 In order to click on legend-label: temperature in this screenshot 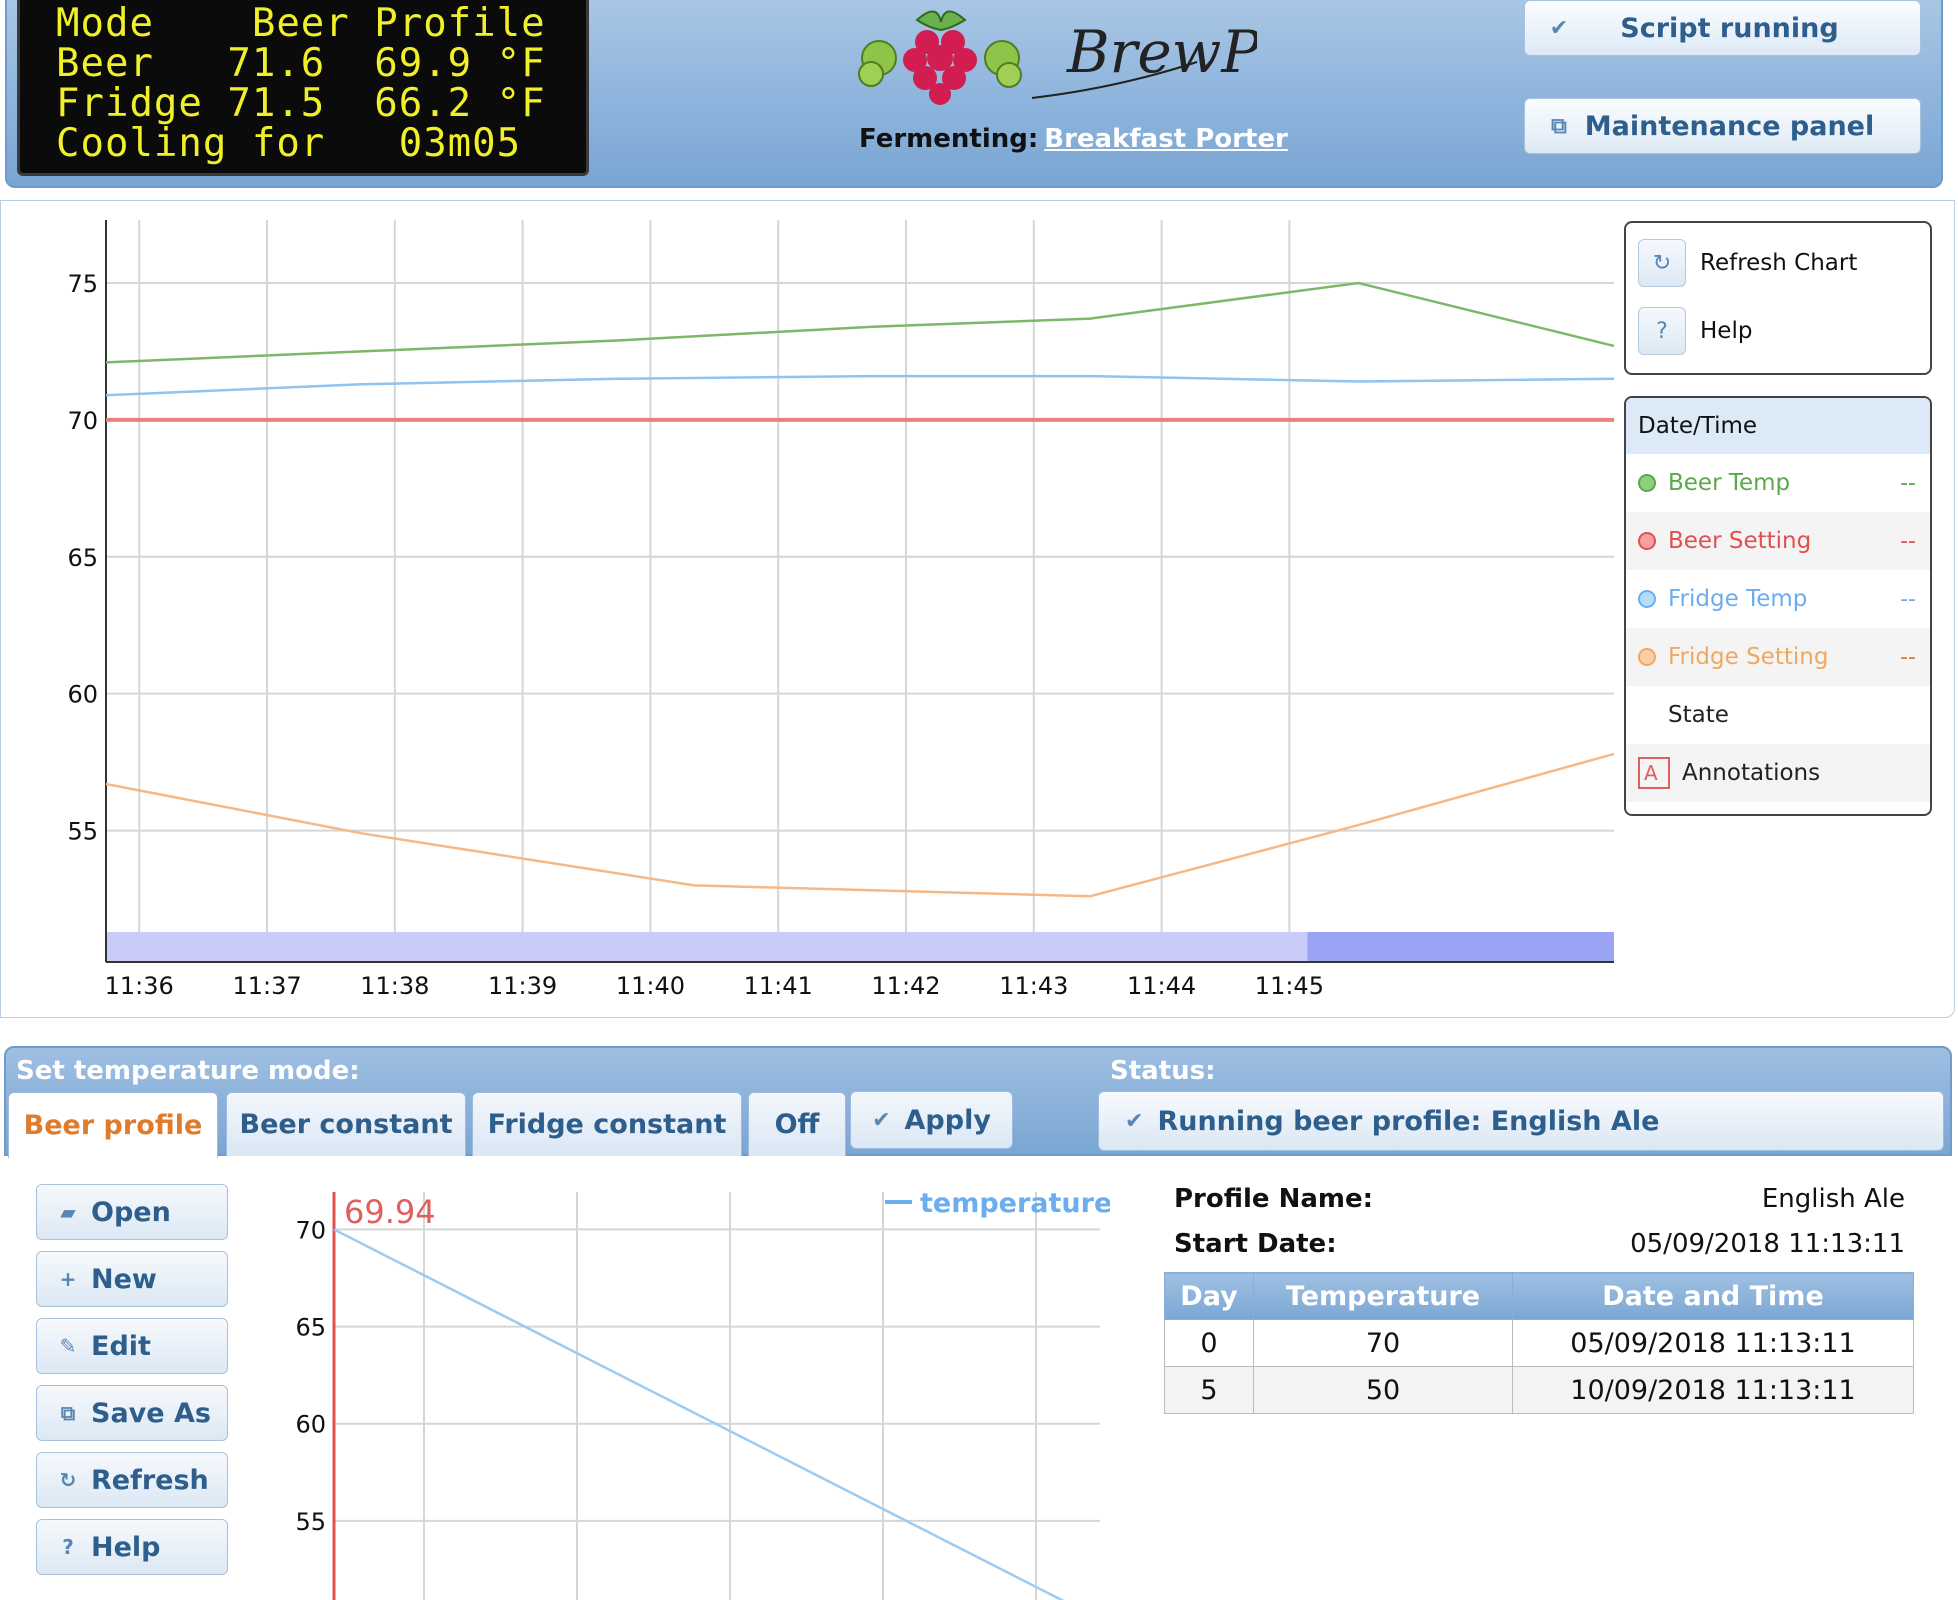, I will do `click(1015, 1203)`.